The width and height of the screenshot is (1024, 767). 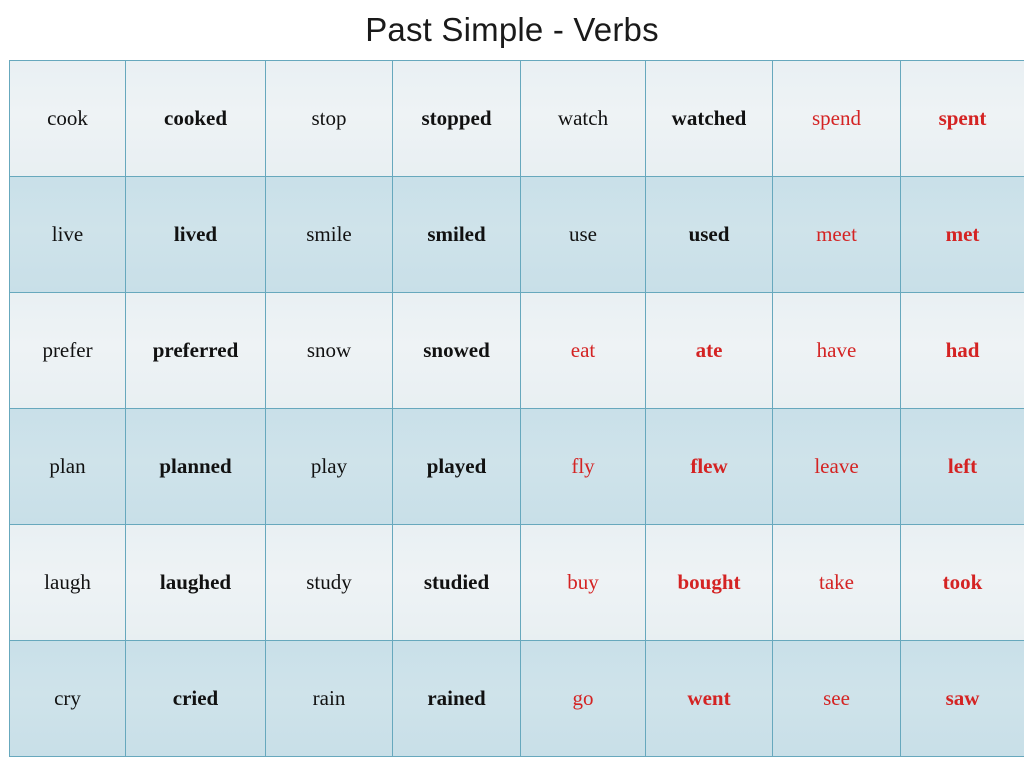 I want to click on verb-text: rained, so click(x=456, y=697).